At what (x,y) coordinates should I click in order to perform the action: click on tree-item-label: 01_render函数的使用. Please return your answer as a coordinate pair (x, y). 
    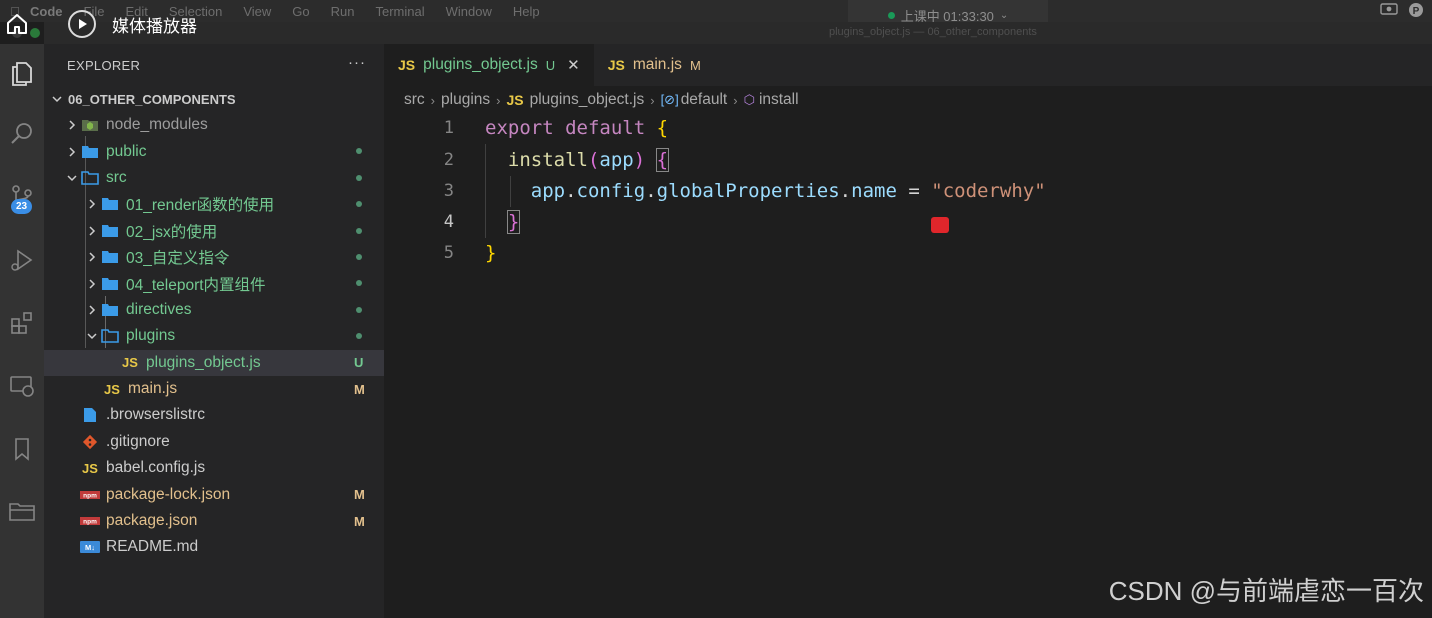
    Looking at the image, I should click on (200, 206).